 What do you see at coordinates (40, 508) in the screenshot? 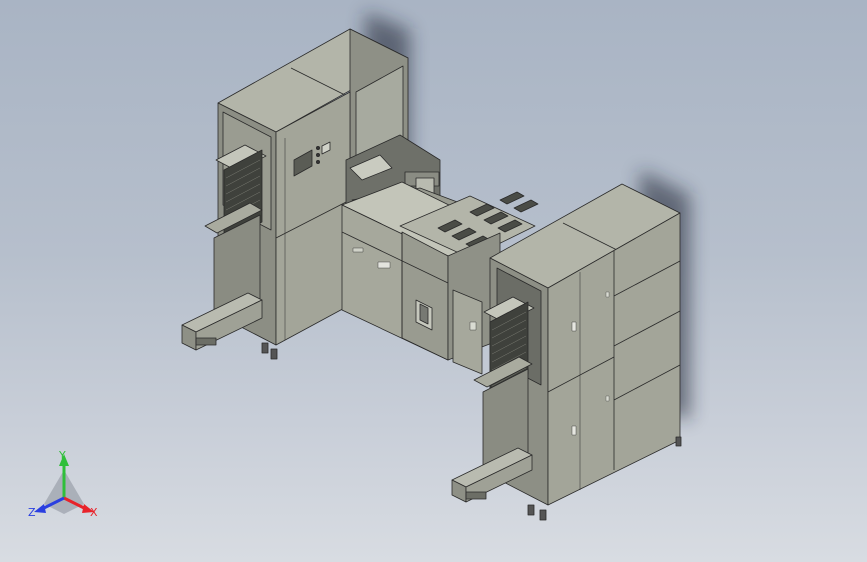
I see `z-arrow-icon` at bounding box center [40, 508].